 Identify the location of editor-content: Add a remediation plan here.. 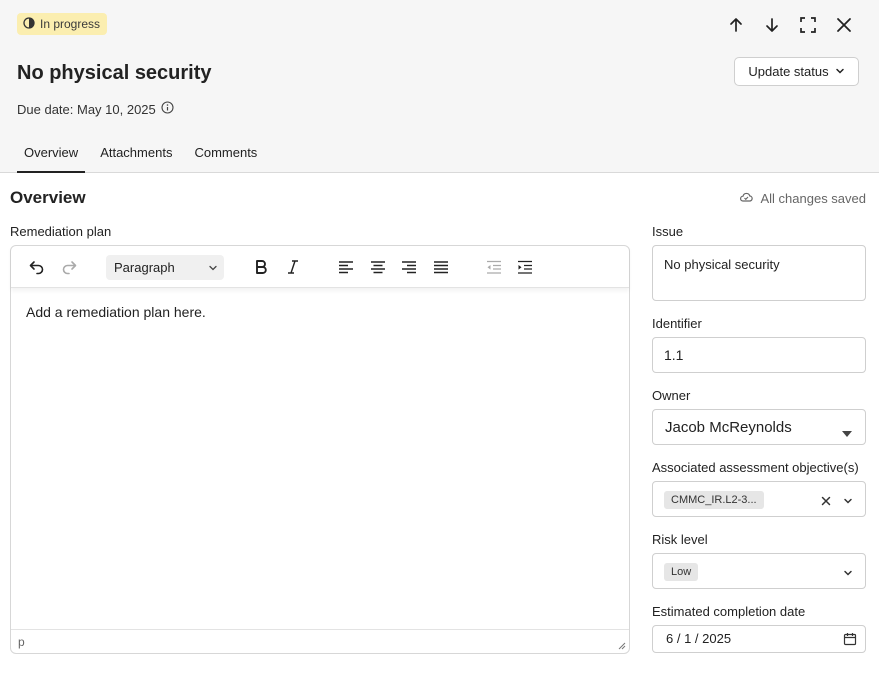
(116, 312).